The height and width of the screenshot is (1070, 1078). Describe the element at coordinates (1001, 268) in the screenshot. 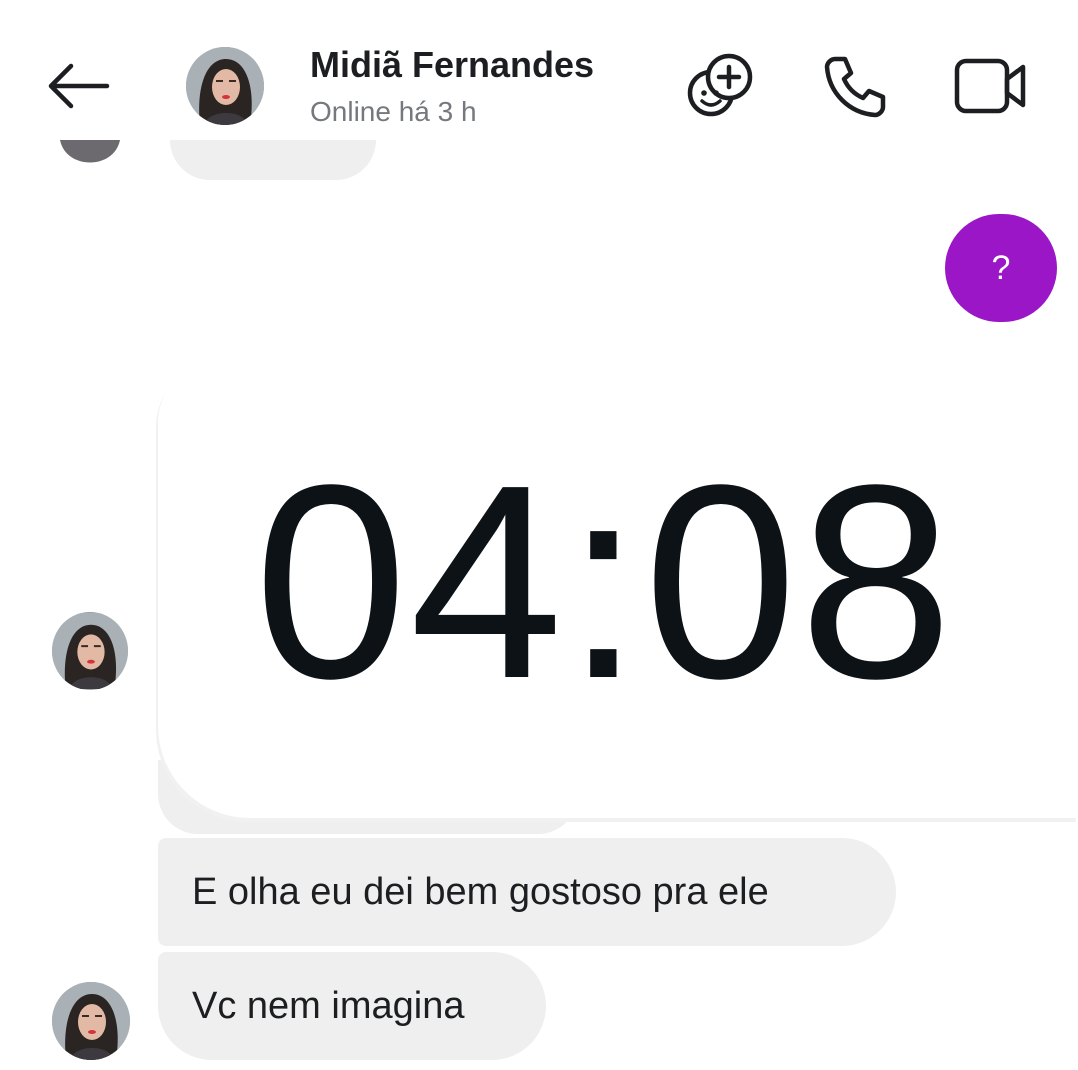

I see `outgoing-message-bubble: ?` at that location.